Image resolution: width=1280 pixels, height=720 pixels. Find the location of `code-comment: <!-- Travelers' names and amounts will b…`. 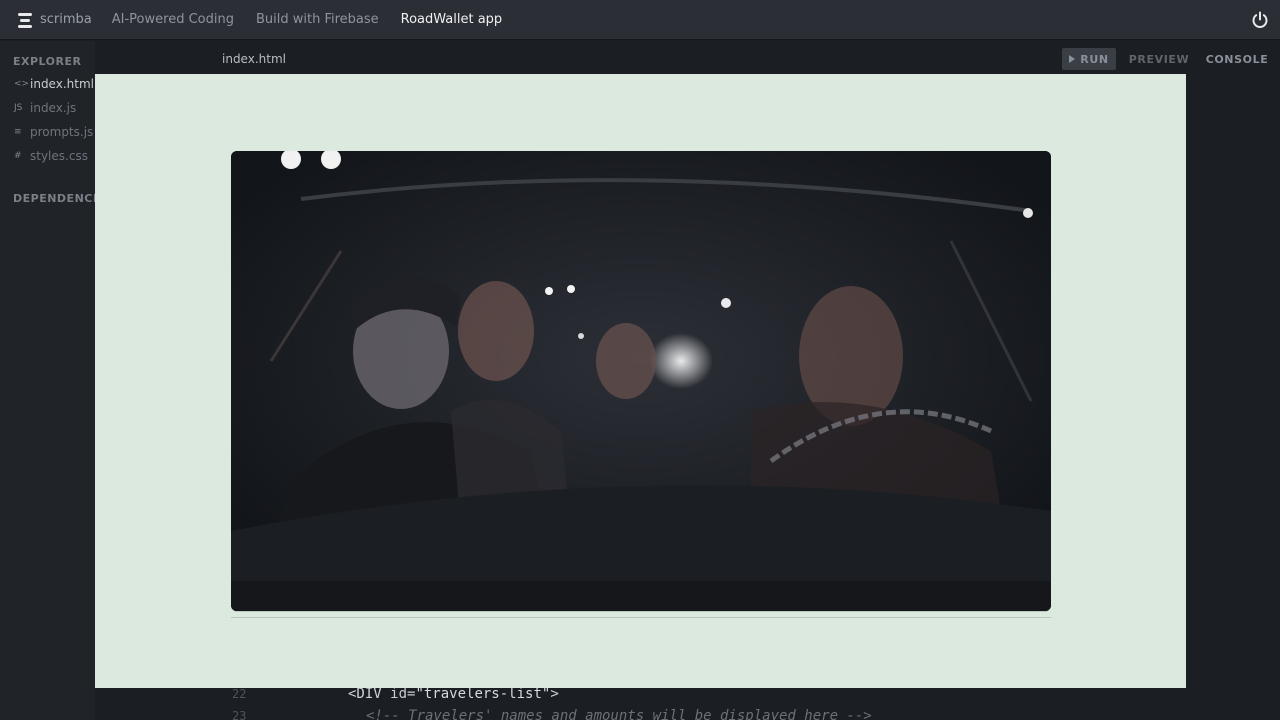

code-comment: <!-- Travelers' names and amounts will b… is located at coordinates (619, 714).